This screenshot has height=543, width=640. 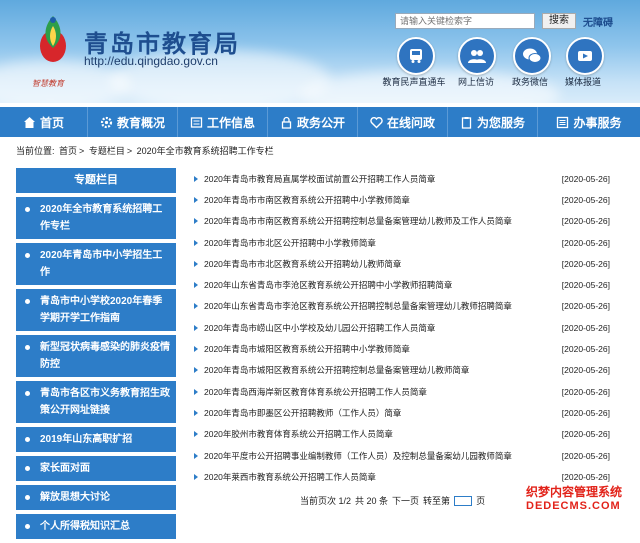 I want to click on sidebar-item: 青岛市各区市义务教育招生政策公开网址链接, so click(x=96, y=402).